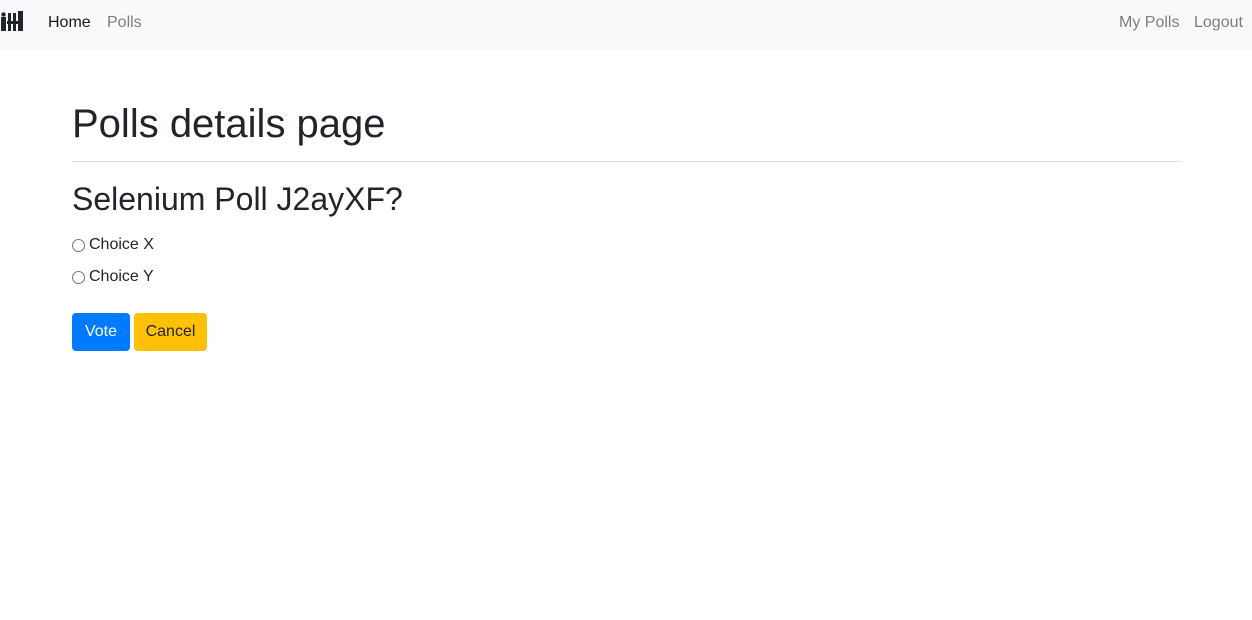 The width and height of the screenshot is (1252, 620). What do you see at coordinates (121, 276) in the screenshot?
I see `choice-label: Choice Y` at bounding box center [121, 276].